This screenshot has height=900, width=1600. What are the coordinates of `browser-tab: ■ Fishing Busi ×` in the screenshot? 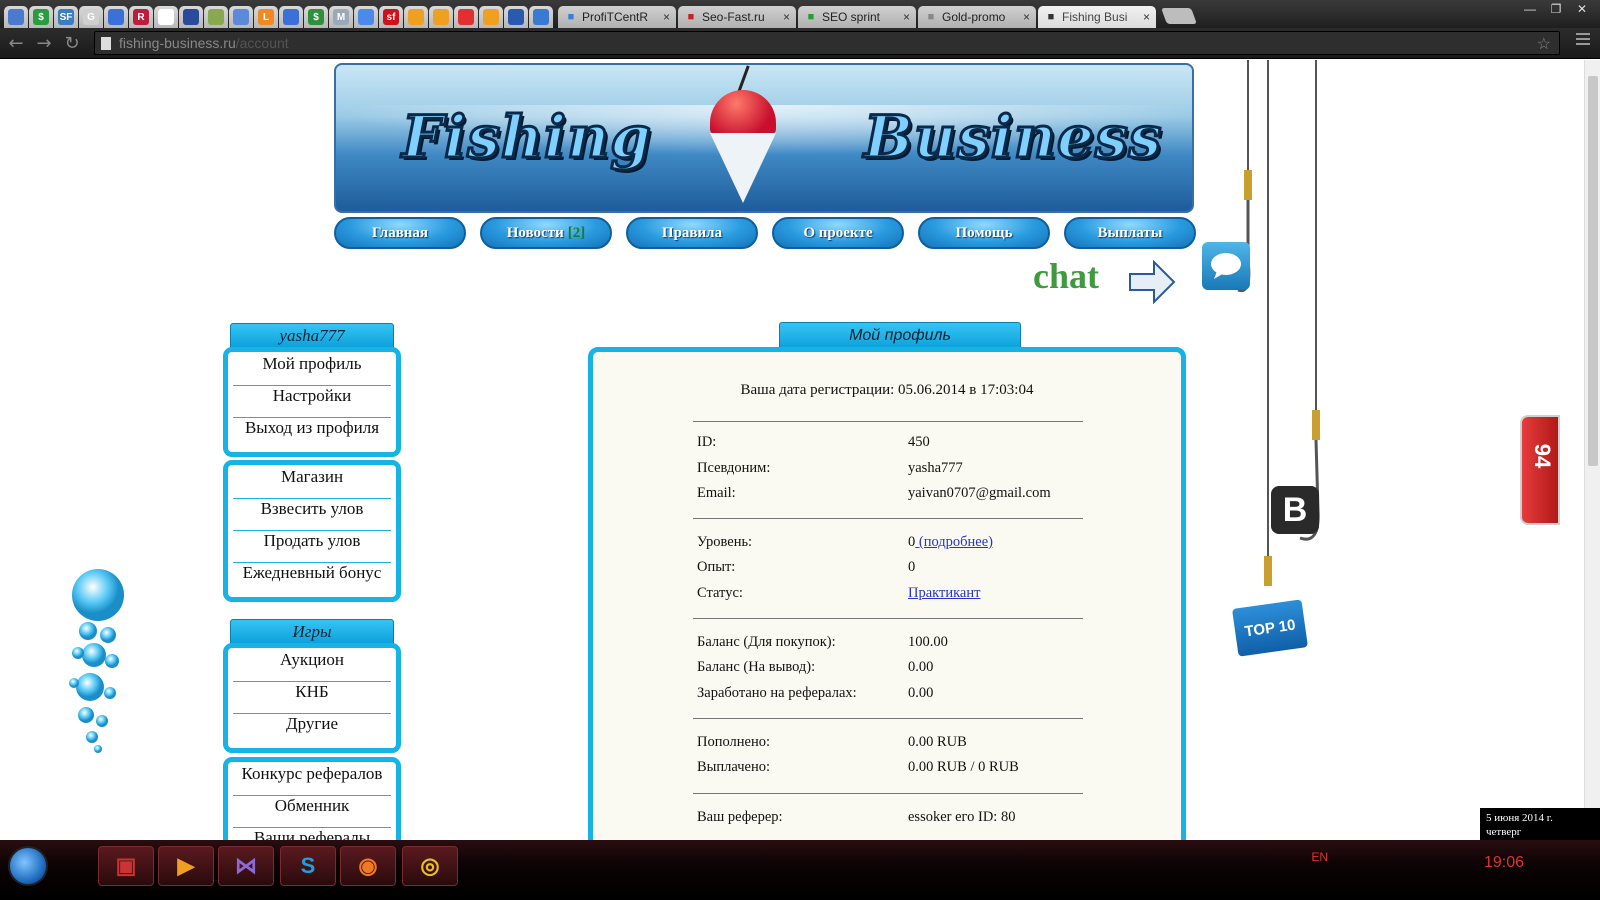 It's located at (1097, 17).